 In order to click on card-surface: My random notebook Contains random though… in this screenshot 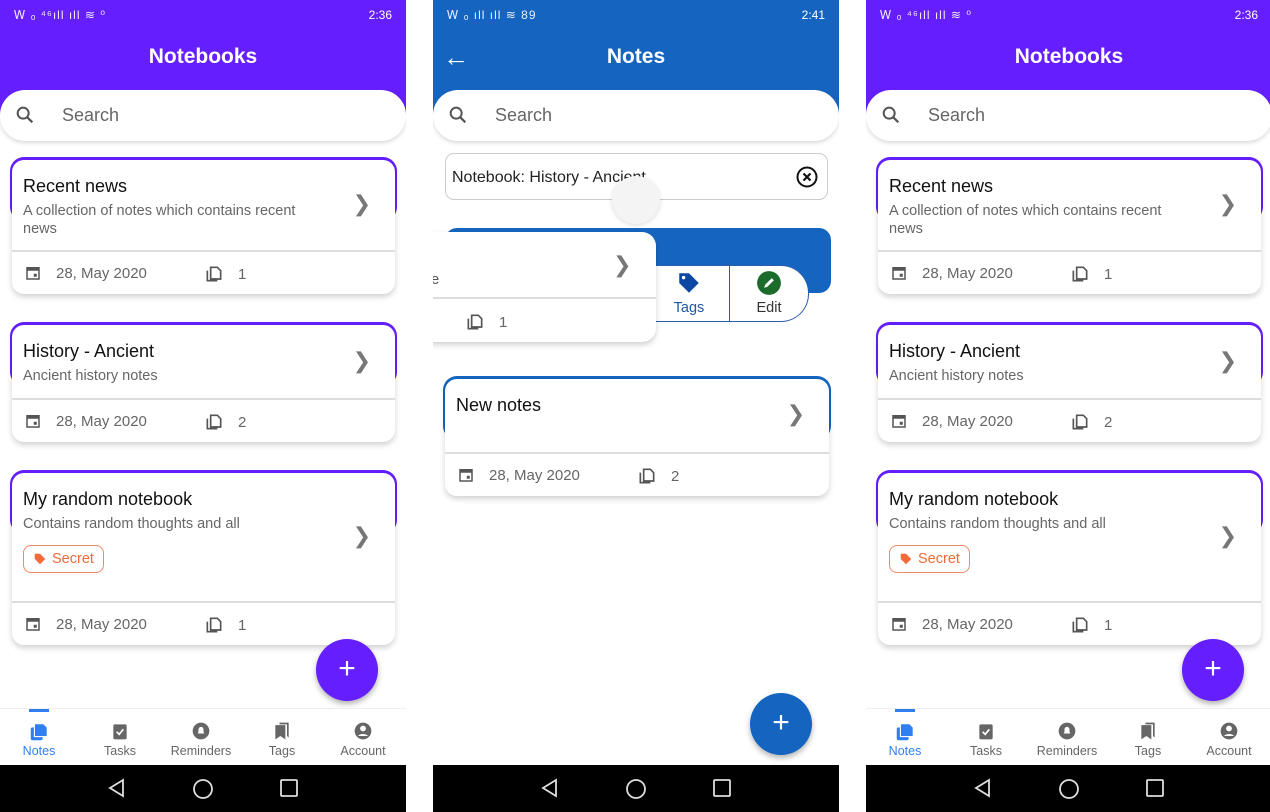, I will do `click(203, 559)`.